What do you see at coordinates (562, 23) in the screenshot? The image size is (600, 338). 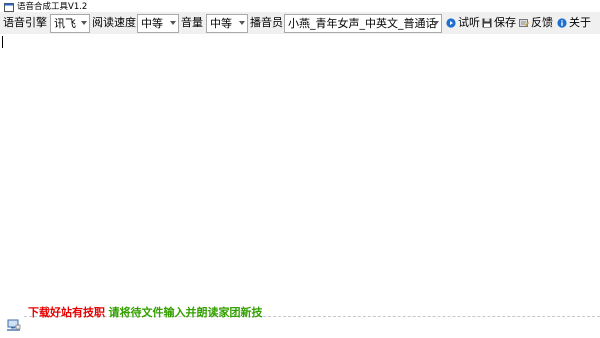 I see `info-icon` at bounding box center [562, 23].